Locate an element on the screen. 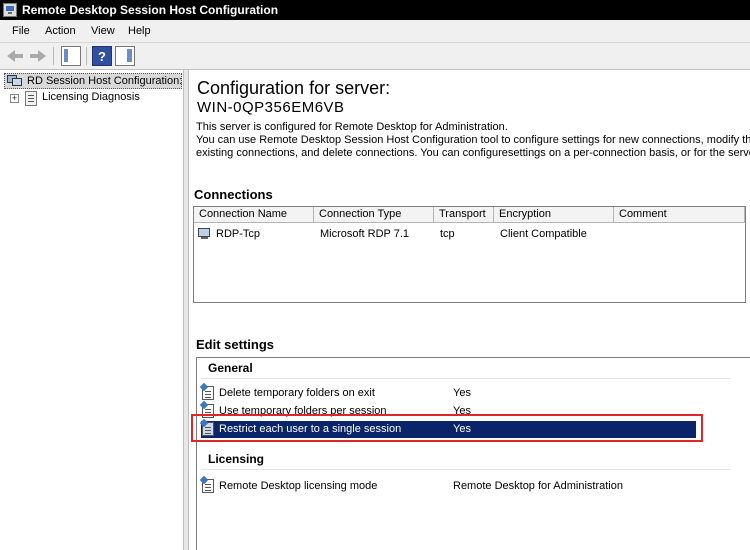 This screenshot has width=750, height=550. highlight-annotation is located at coordinates (447, 428).